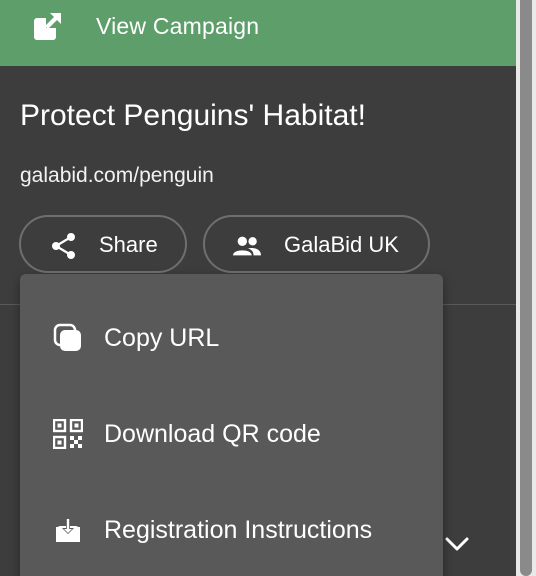 The height and width of the screenshot is (576, 536). Describe the element at coordinates (68, 530) in the screenshot. I see `download-icon` at that location.